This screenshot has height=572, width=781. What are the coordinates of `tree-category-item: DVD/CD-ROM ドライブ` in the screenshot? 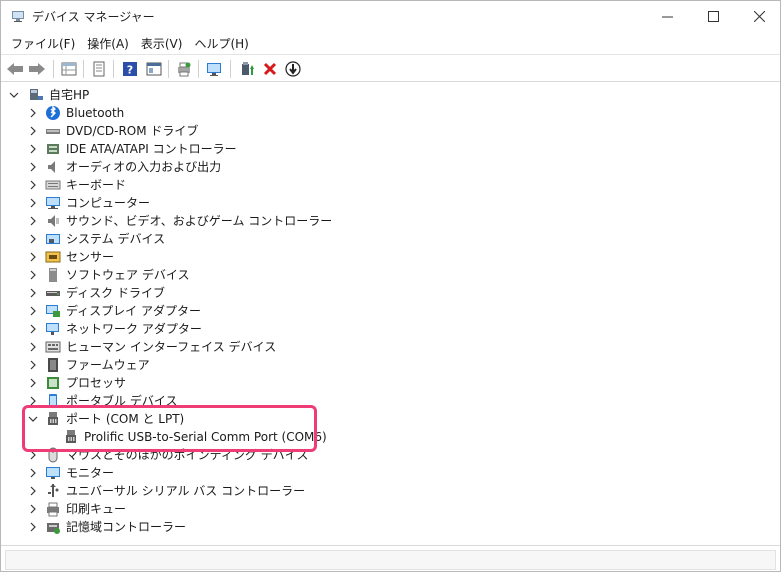 It's located at (251, 131).